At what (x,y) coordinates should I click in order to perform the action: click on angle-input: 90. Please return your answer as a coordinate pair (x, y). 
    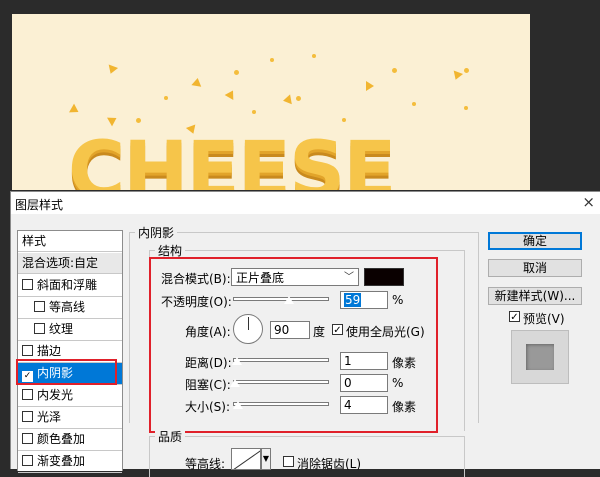
    Looking at the image, I should click on (290, 330).